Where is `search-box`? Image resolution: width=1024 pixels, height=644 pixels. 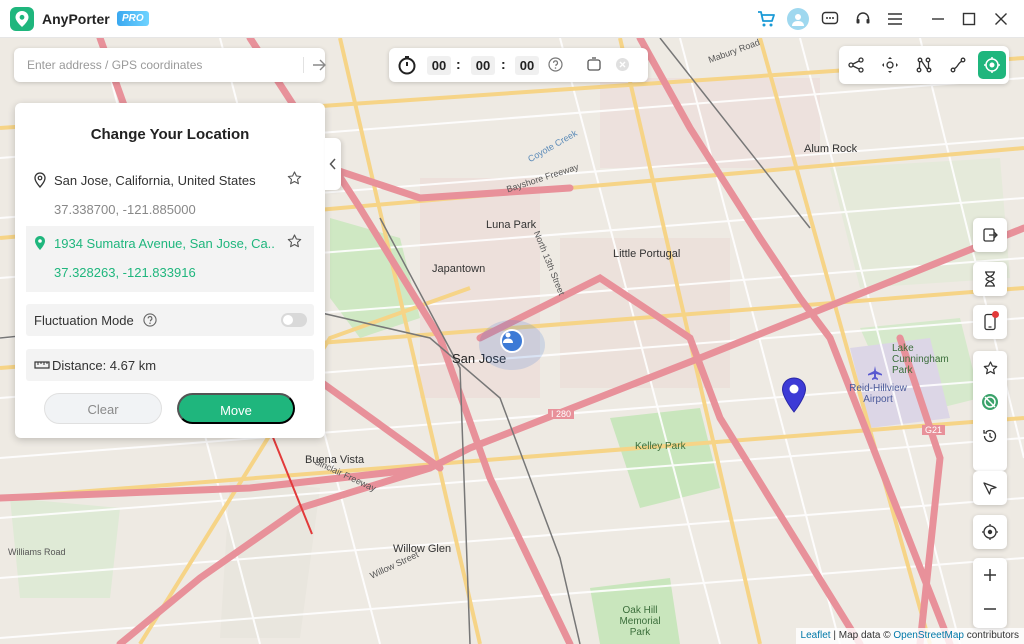 search-box is located at coordinates (170, 65).